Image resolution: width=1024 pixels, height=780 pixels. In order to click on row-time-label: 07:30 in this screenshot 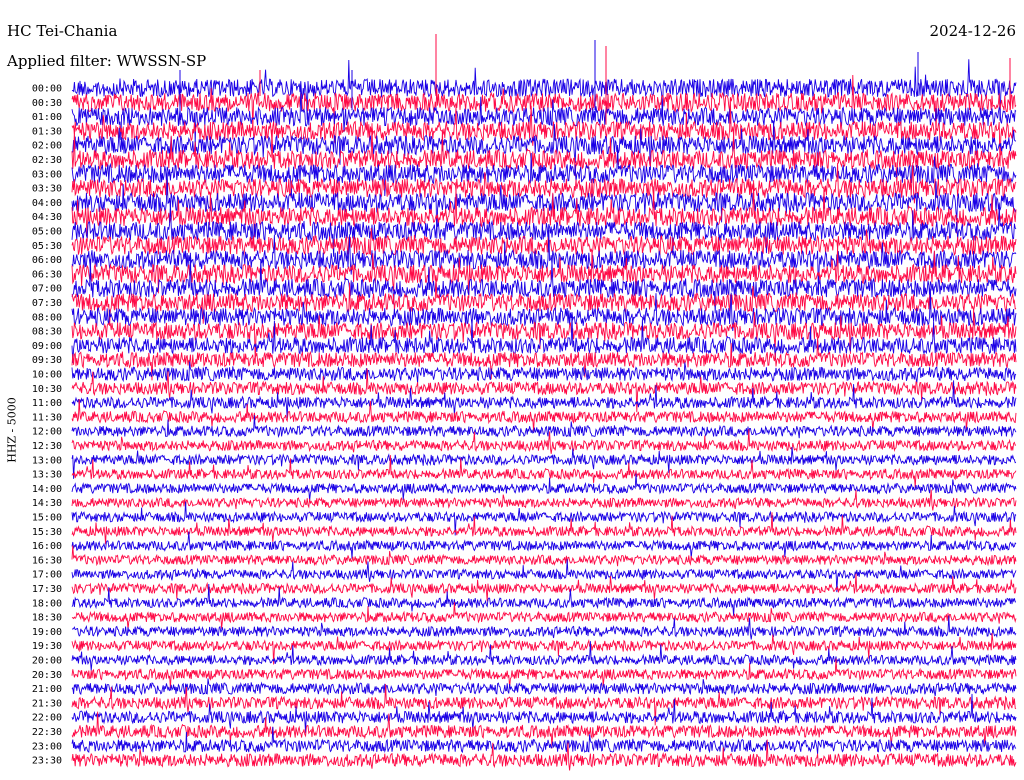, I will do `click(47, 303)`.